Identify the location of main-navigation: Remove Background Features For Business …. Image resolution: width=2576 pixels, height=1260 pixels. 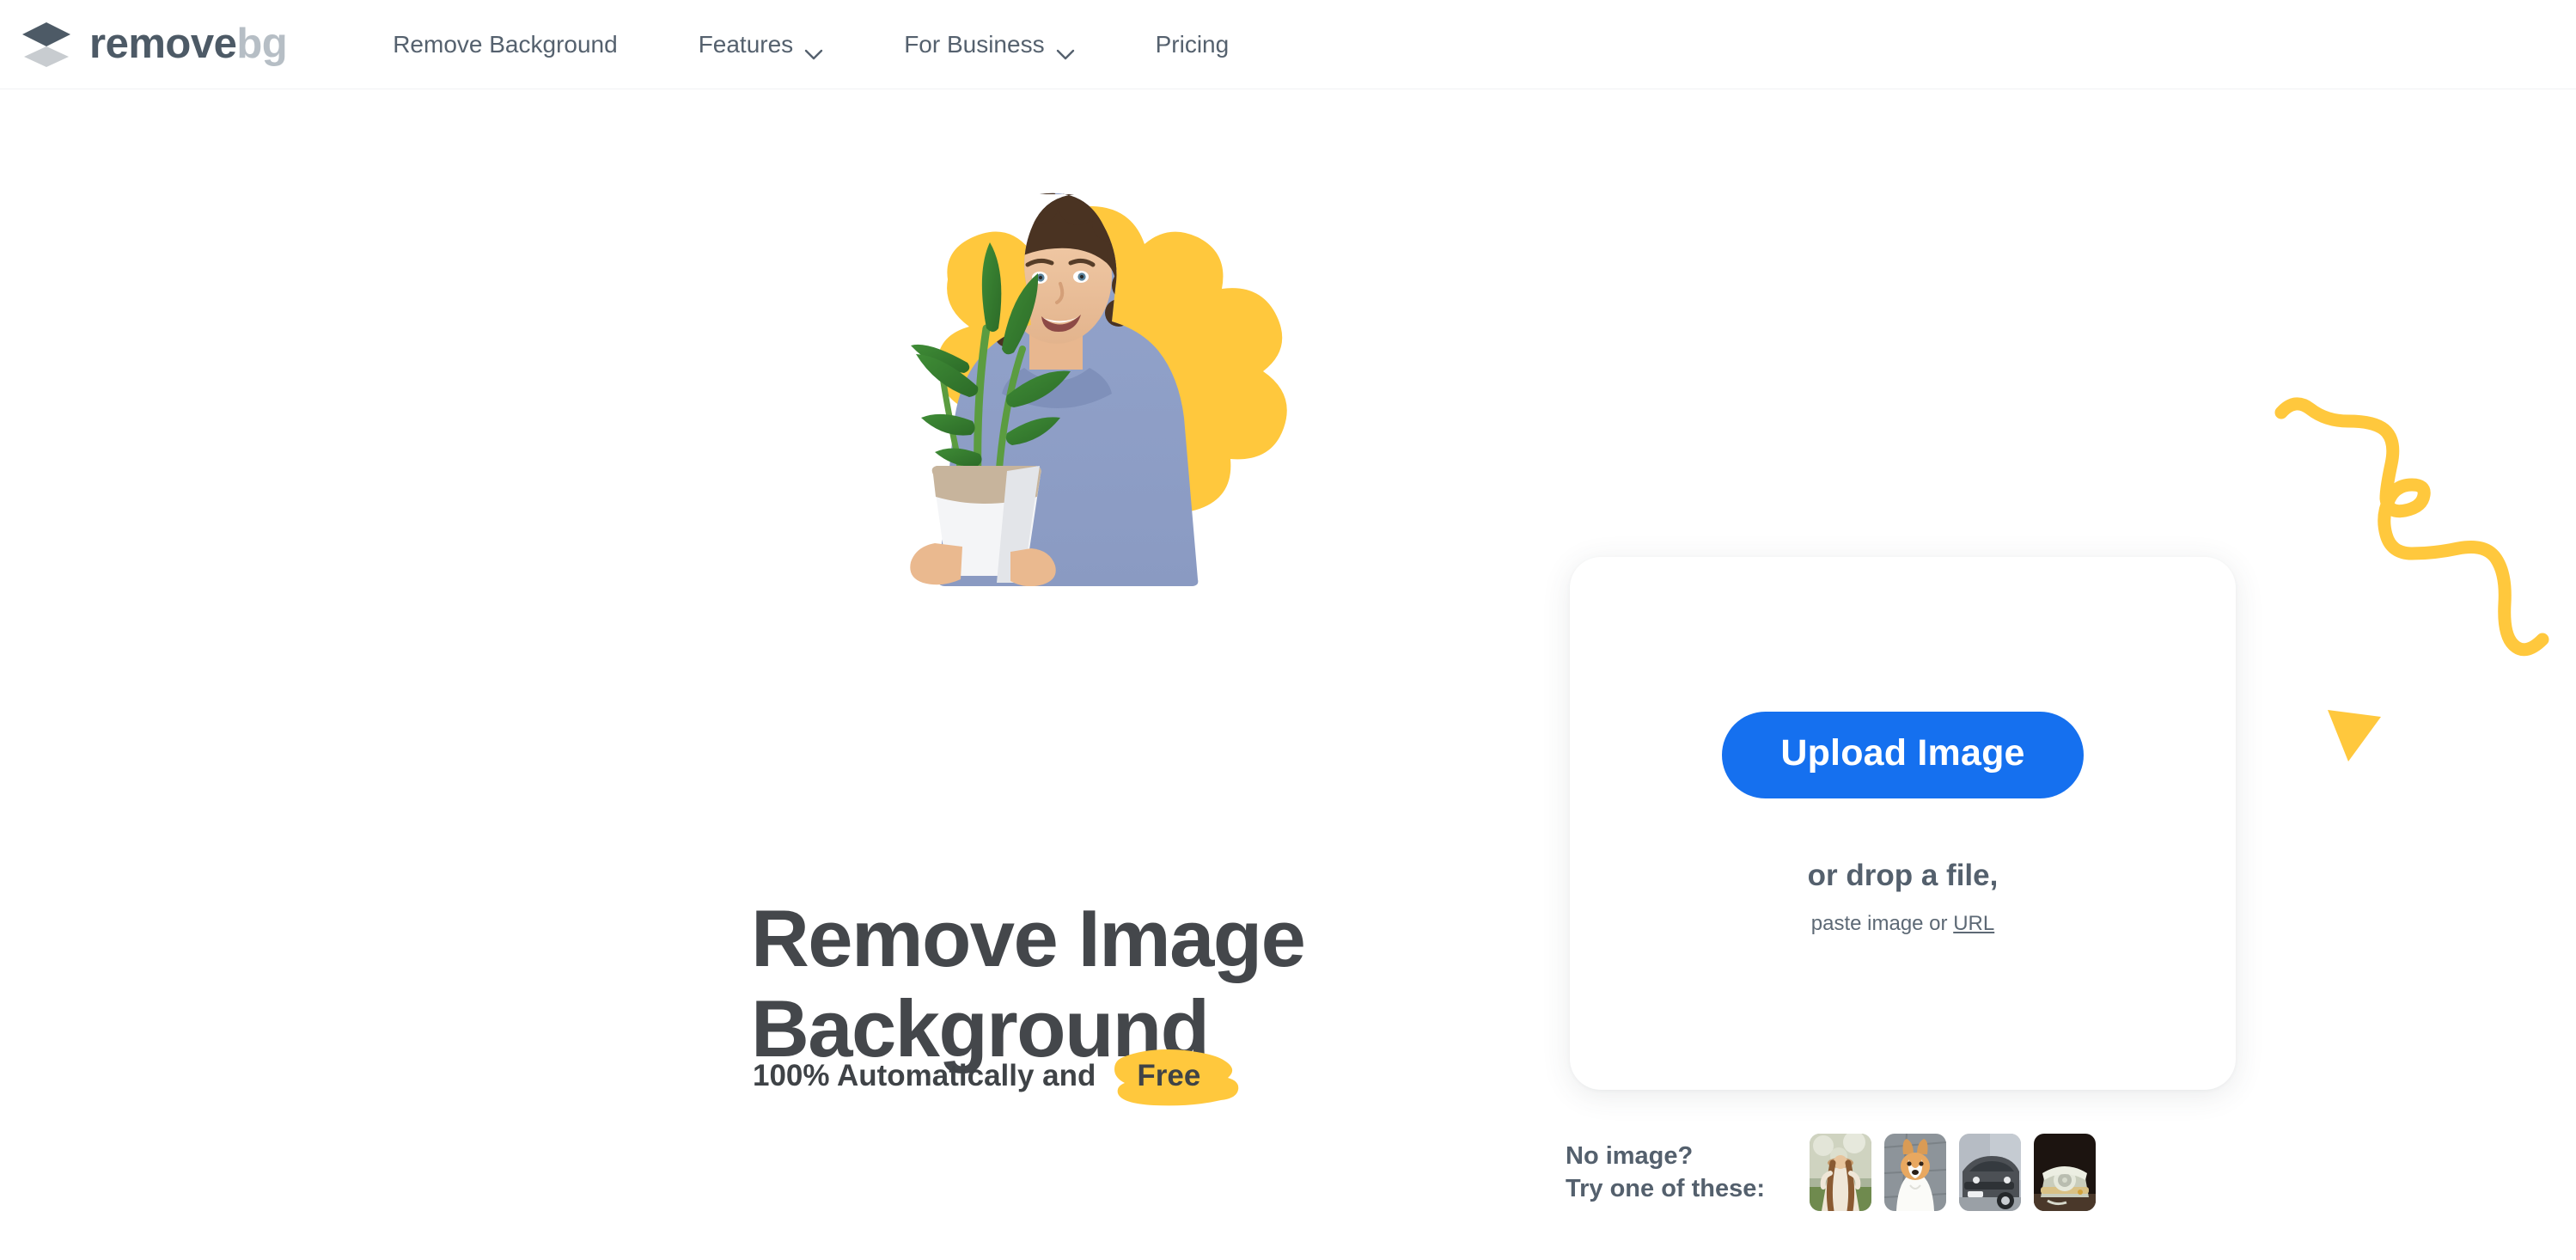
(810, 45).